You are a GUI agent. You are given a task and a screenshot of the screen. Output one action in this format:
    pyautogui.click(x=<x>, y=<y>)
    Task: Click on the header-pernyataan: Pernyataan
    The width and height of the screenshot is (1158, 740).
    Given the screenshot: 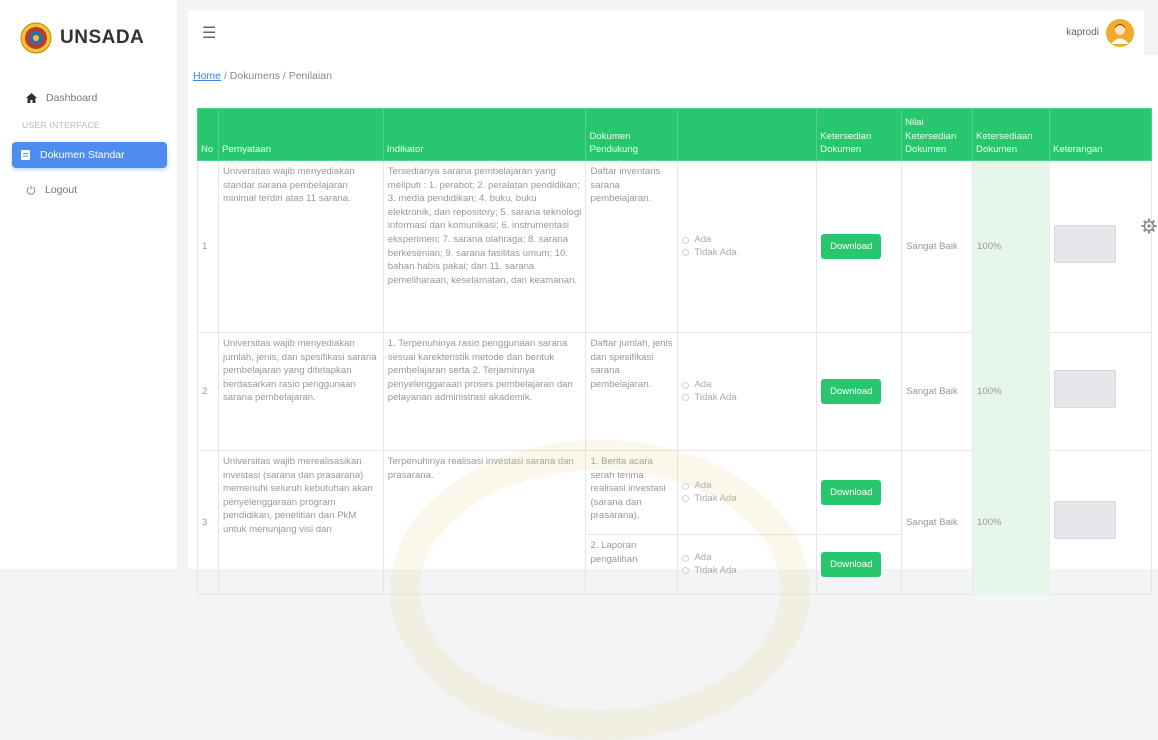 What is the action you would take?
    pyautogui.click(x=300, y=134)
    